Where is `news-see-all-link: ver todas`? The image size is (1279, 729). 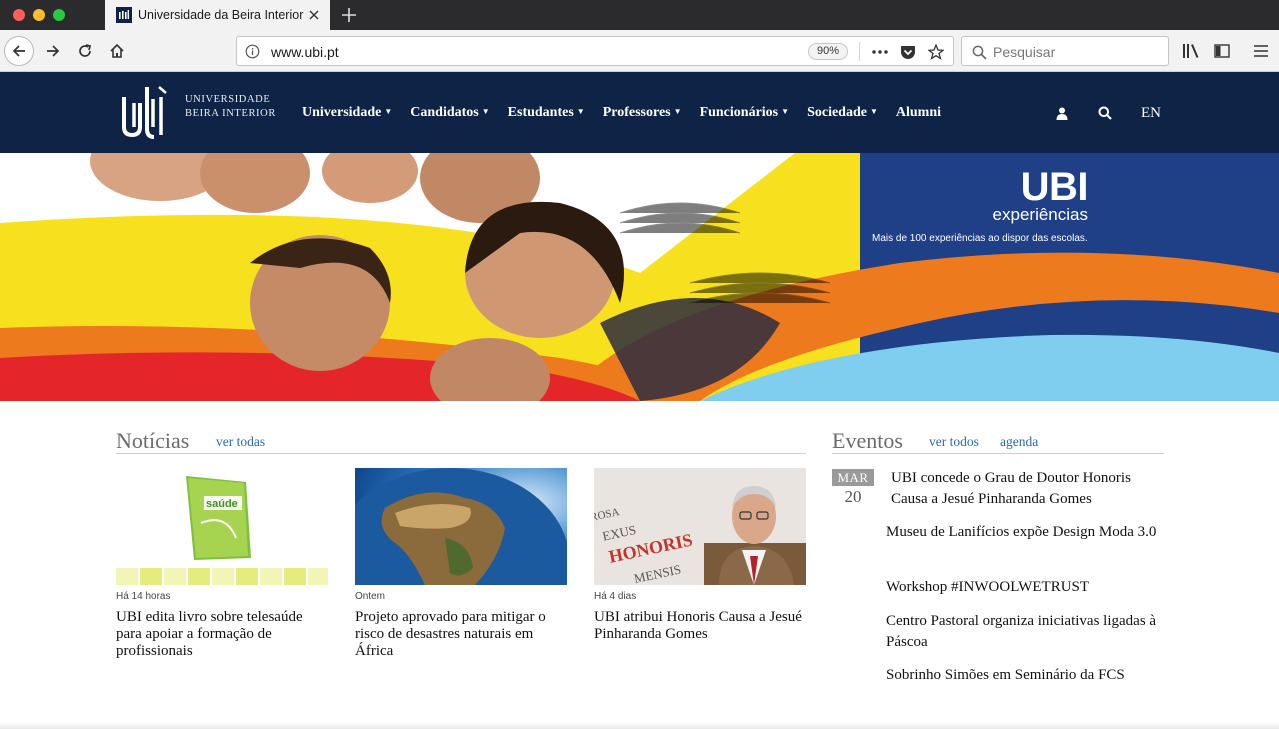
news-see-all-link: ver todas is located at coordinates (240, 442).